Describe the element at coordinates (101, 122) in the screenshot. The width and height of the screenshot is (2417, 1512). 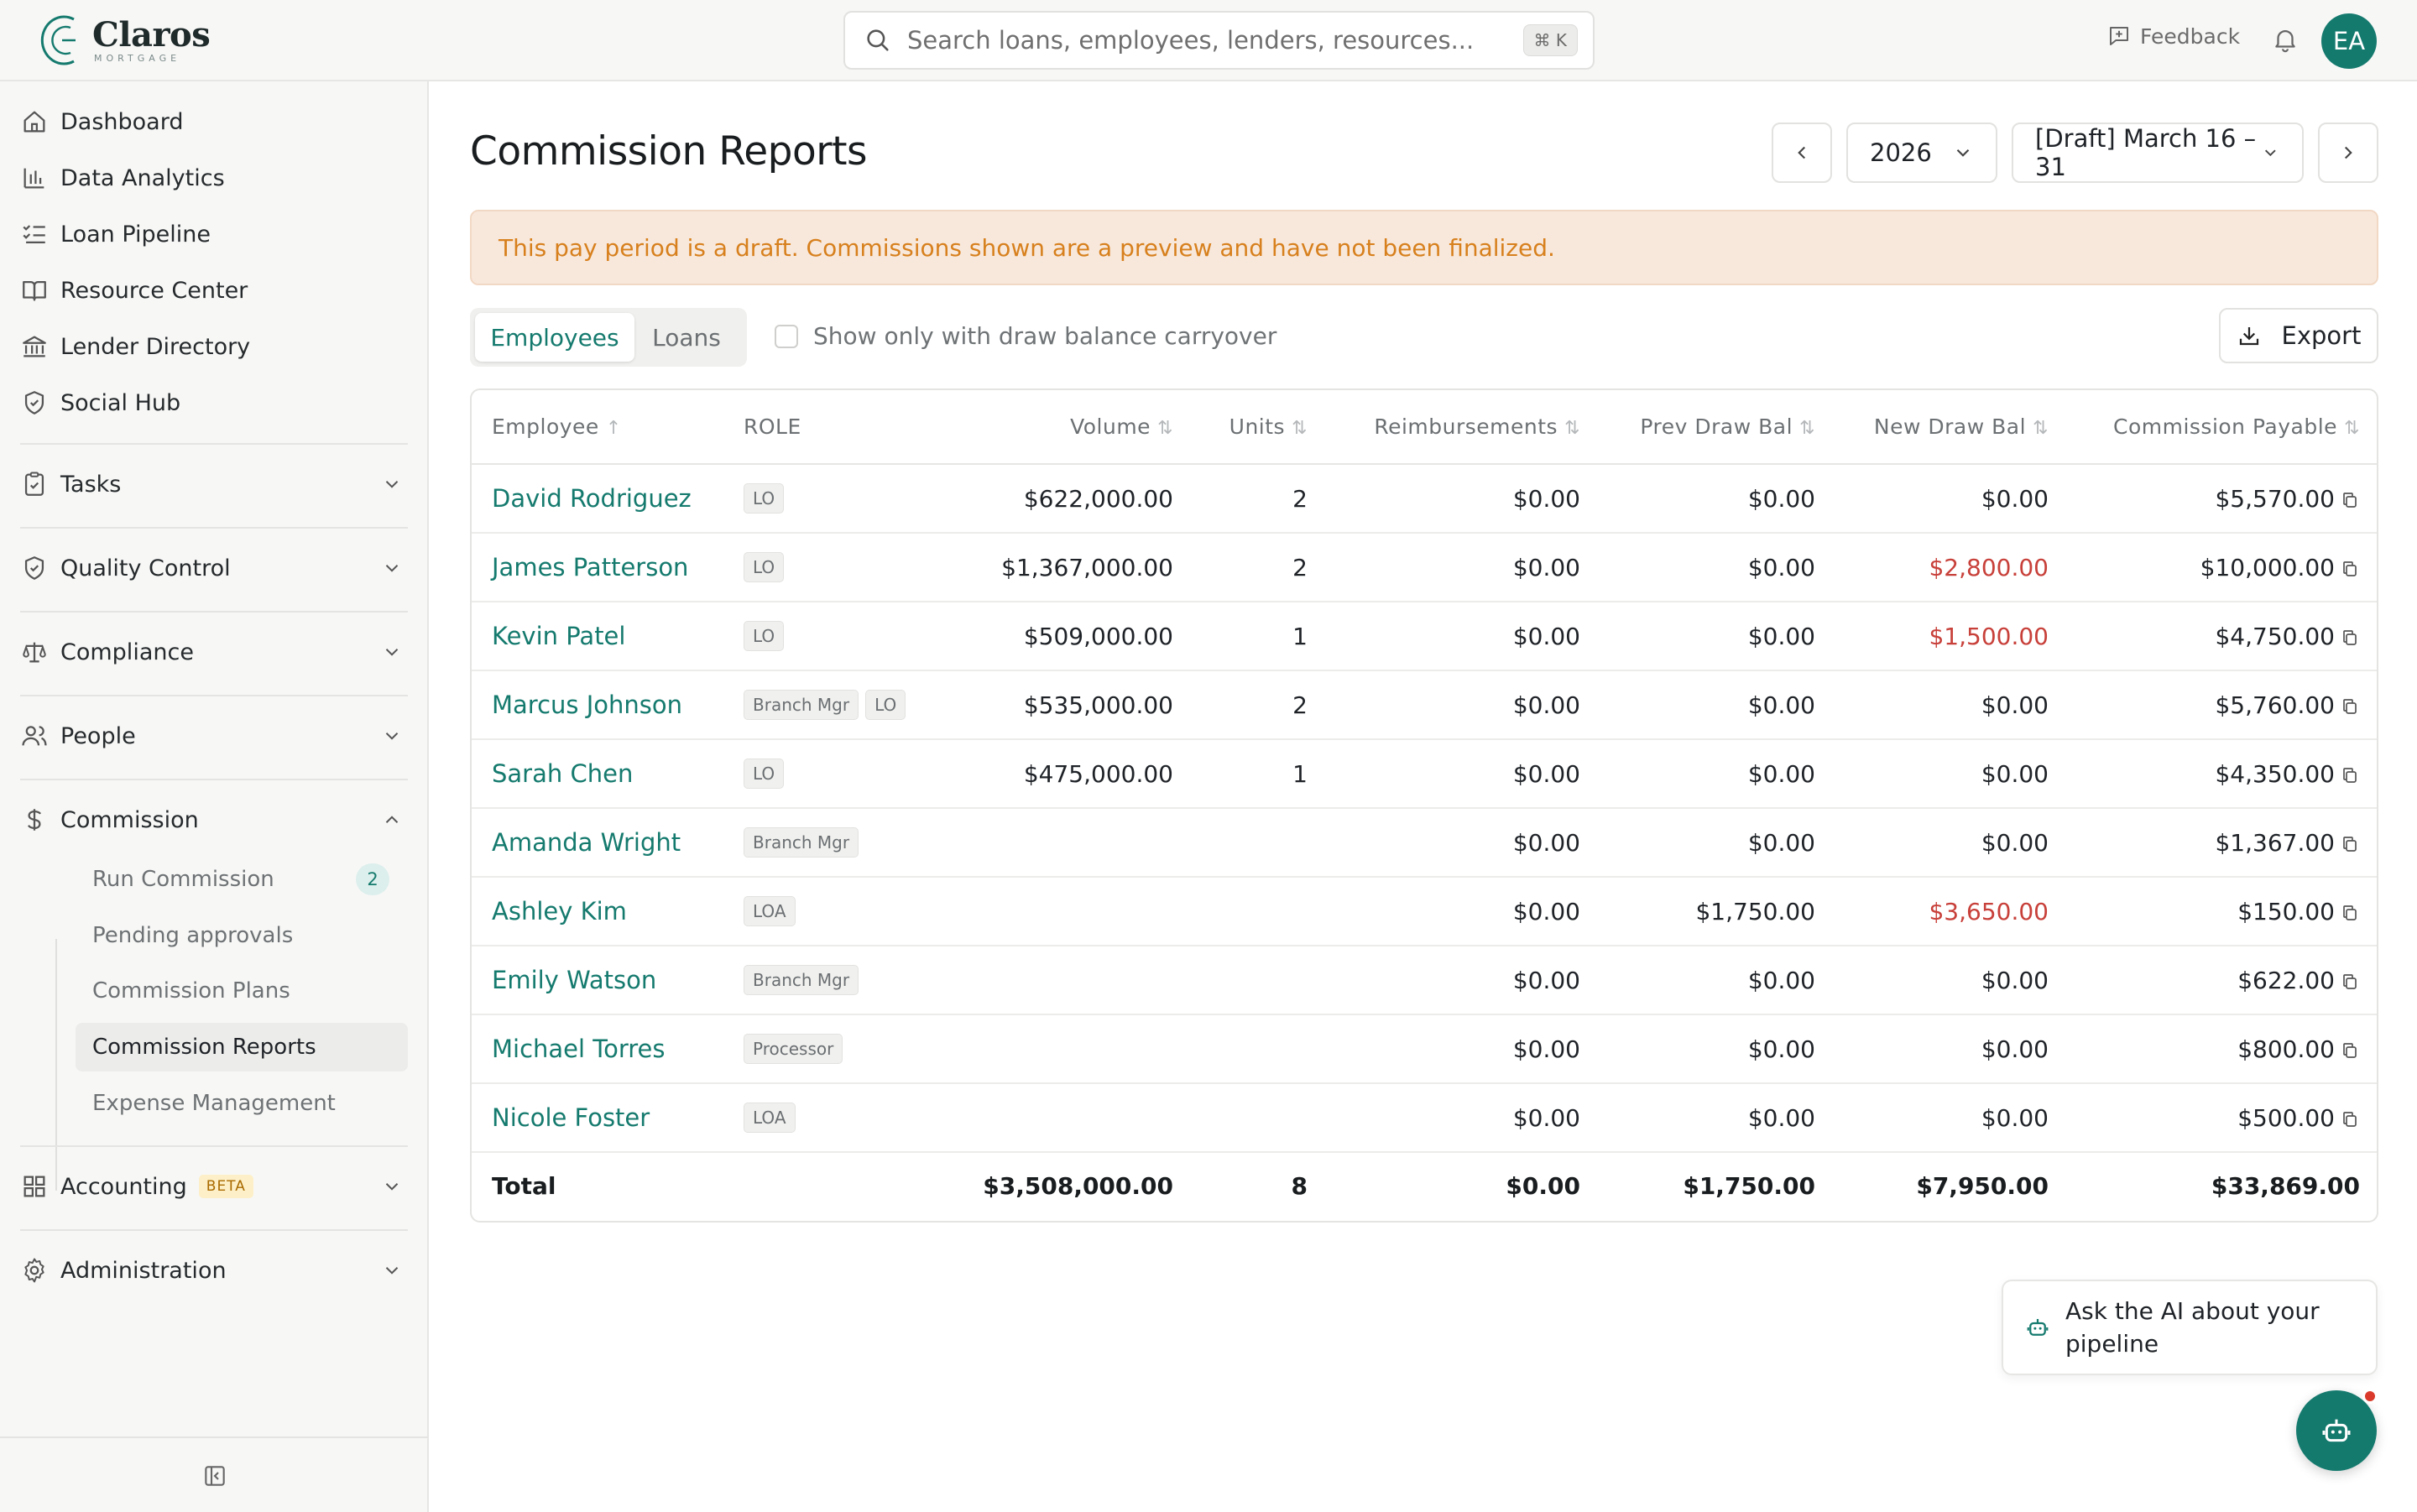
I see `sidebar-item-dashboard: Dashboard` at that location.